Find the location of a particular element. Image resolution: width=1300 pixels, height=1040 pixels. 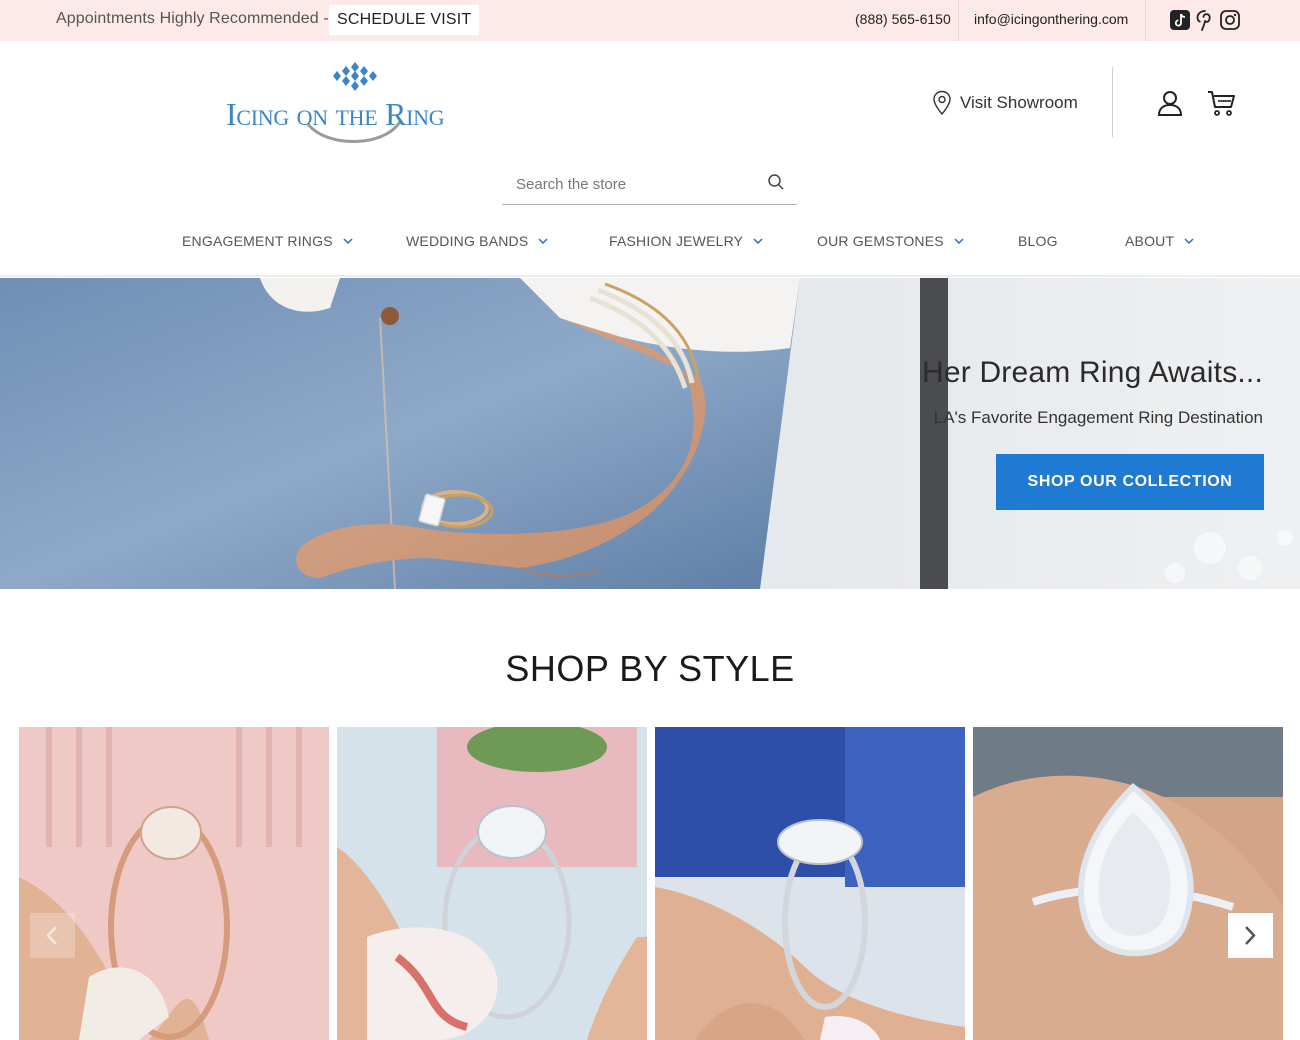

location-pin-icon is located at coordinates (942, 103).